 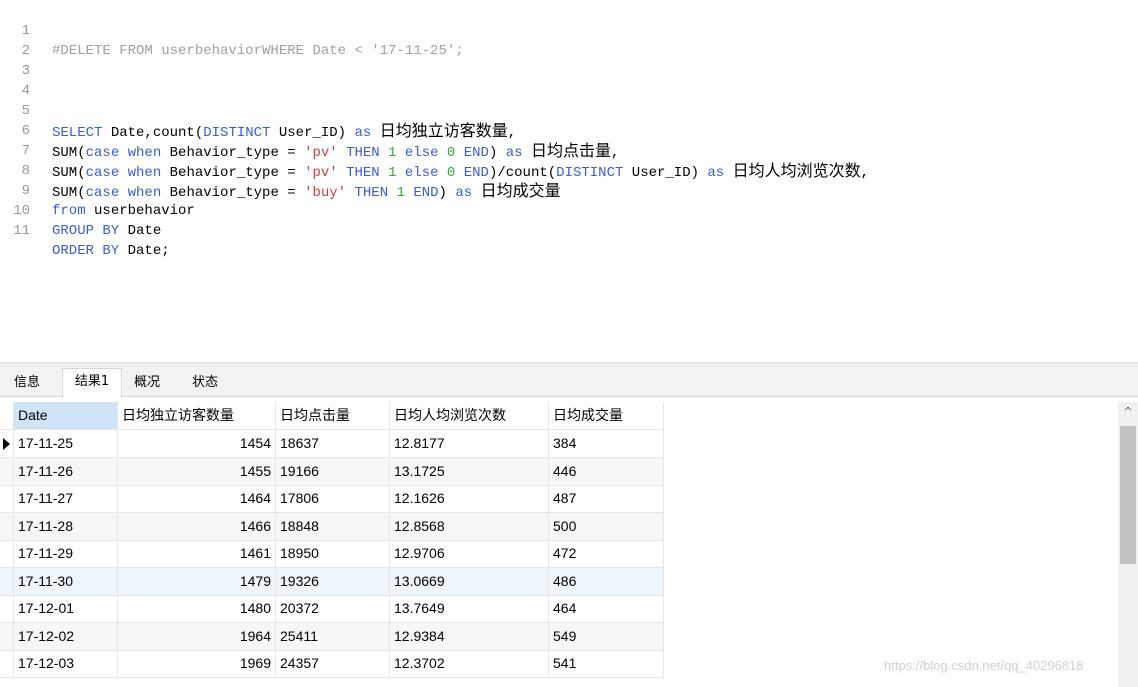 What do you see at coordinates (984, 665) in the screenshot?
I see `watermark-text: https://blog.csdn.net/qq_40296818` at bounding box center [984, 665].